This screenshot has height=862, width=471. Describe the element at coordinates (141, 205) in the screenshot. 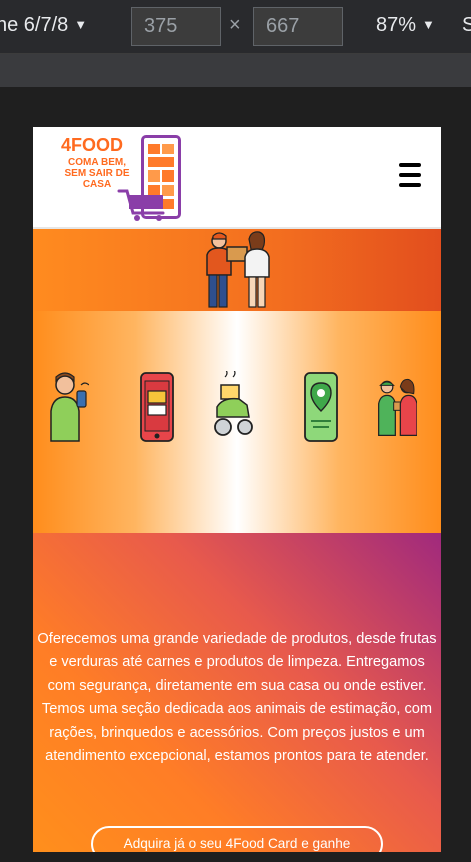

I see `shopping-cart-icon` at that location.